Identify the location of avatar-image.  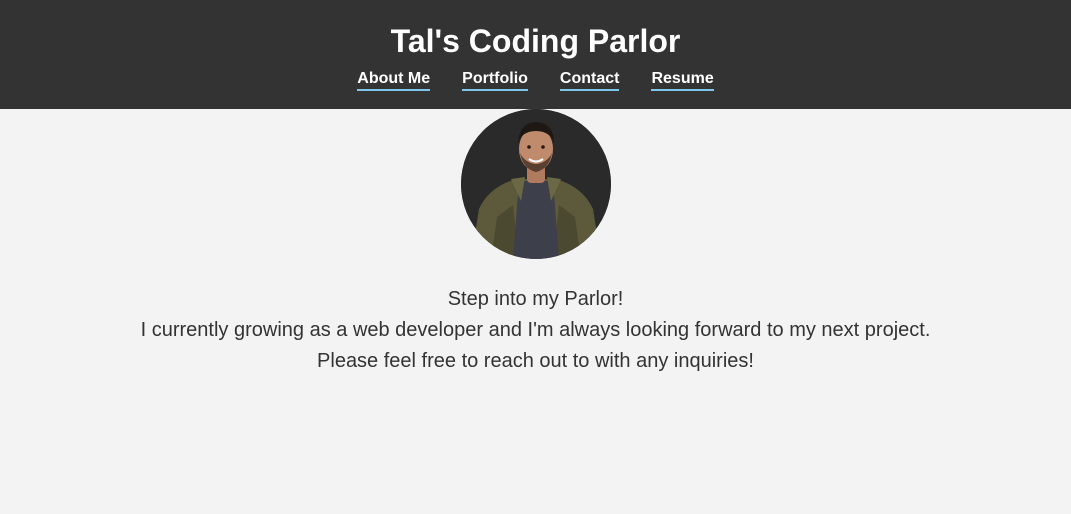
(536, 184).